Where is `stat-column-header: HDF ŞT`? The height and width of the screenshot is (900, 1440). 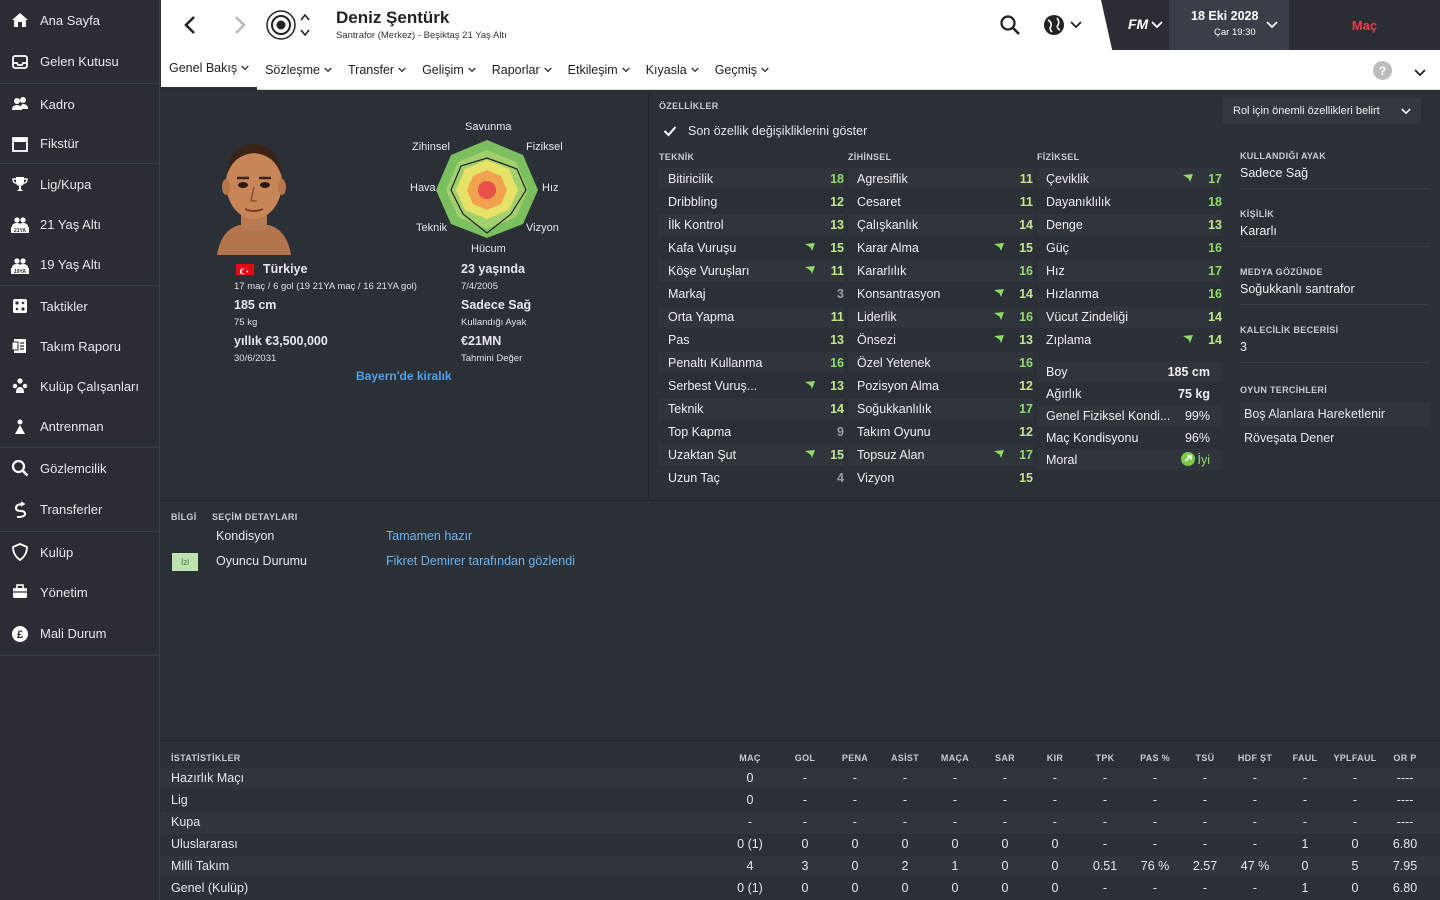 stat-column-header: HDF ŞT is located at coordinates (1255, 758).